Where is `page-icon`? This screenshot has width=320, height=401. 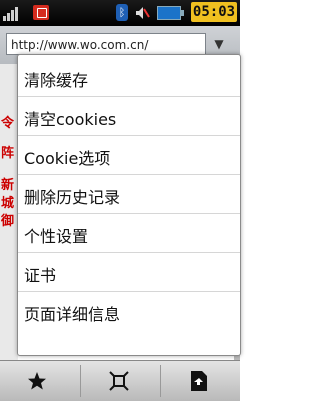
page-icon is located at coordinates (199, 381).